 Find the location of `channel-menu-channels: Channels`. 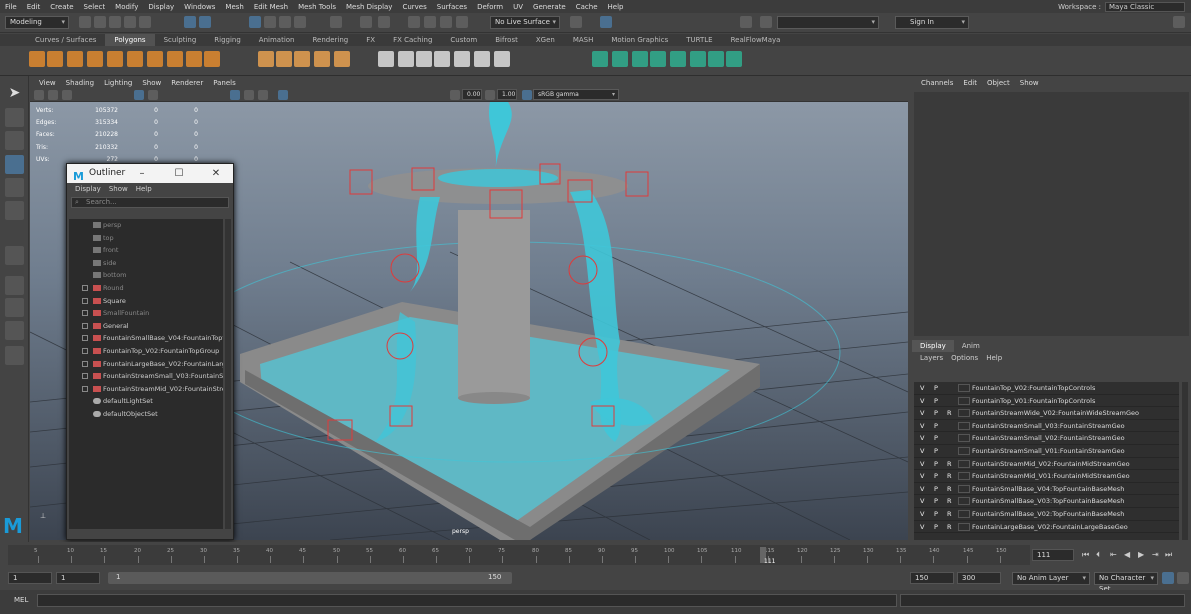

channel-menu-channels: Channels is located at coordinates (937, 83).